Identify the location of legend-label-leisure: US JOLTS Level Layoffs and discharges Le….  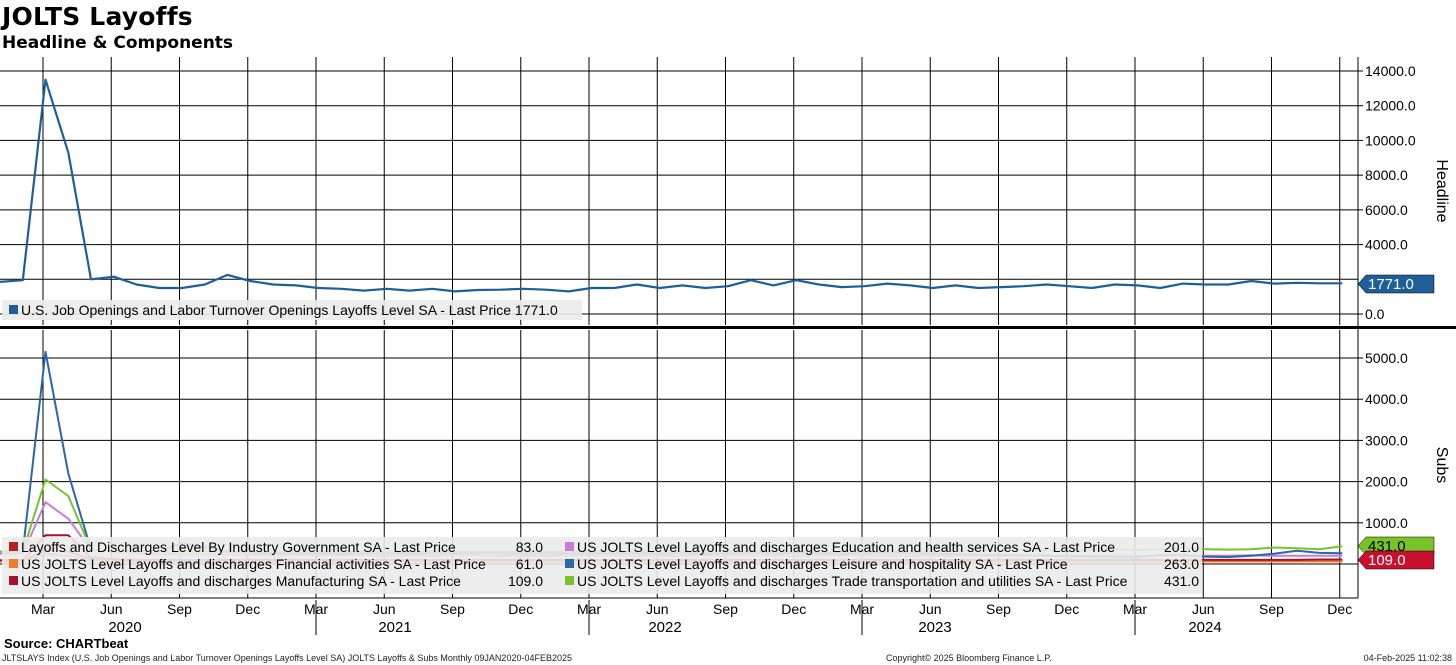
(822, 564).